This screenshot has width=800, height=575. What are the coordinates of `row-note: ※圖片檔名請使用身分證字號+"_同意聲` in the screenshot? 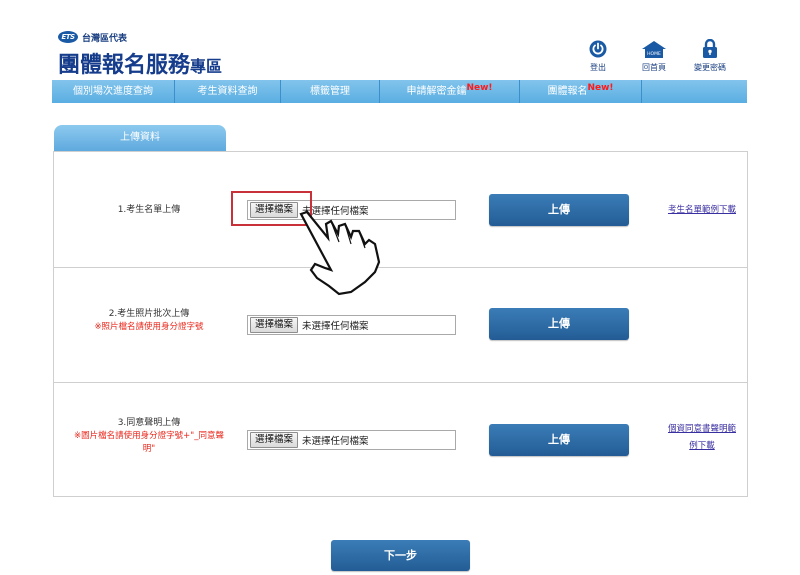 It's located at (149, 436).